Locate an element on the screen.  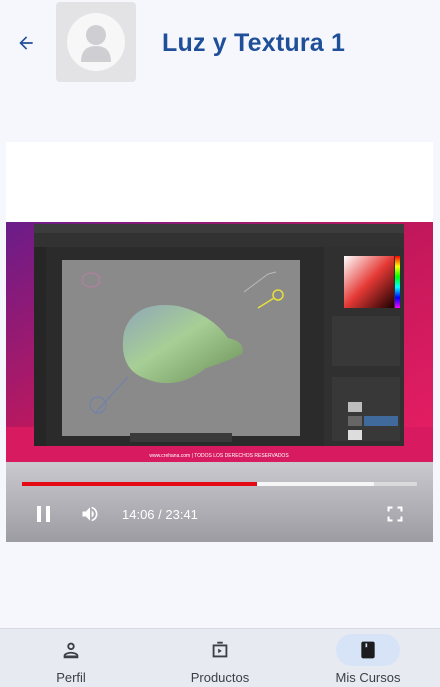
nav-icon-container-active is located at coordinates (368, 650).